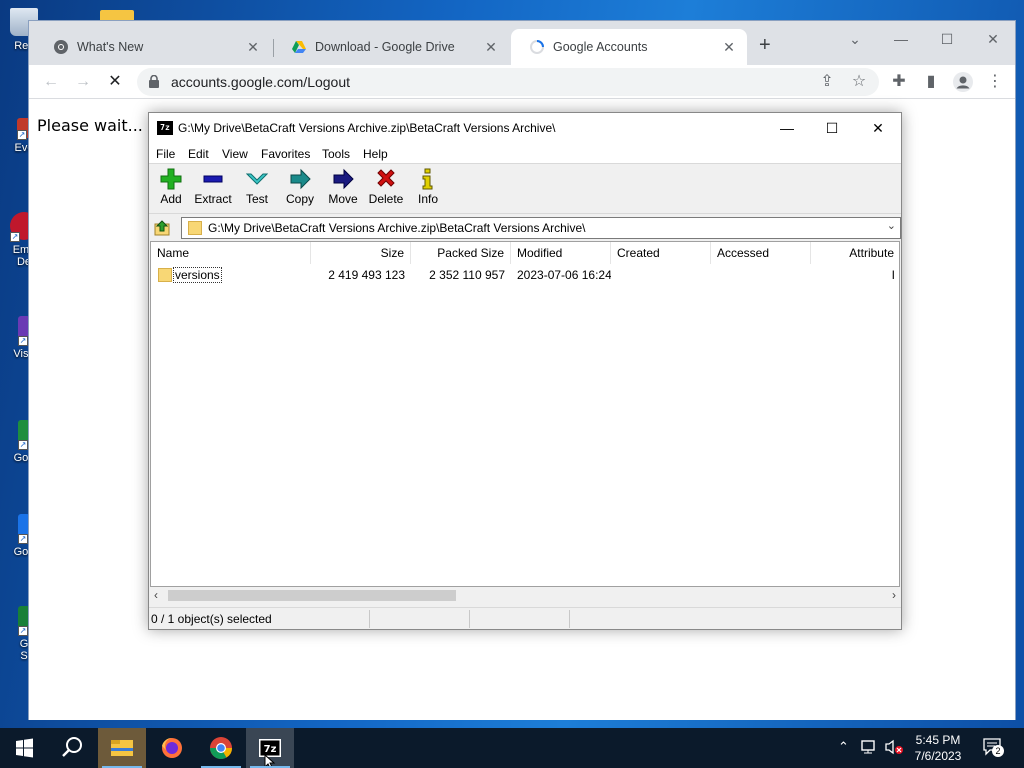  What do you see at coordinates (213, 187) in the screenshot?
I see `extract-button: Extract` at bounding box center [213, 187].